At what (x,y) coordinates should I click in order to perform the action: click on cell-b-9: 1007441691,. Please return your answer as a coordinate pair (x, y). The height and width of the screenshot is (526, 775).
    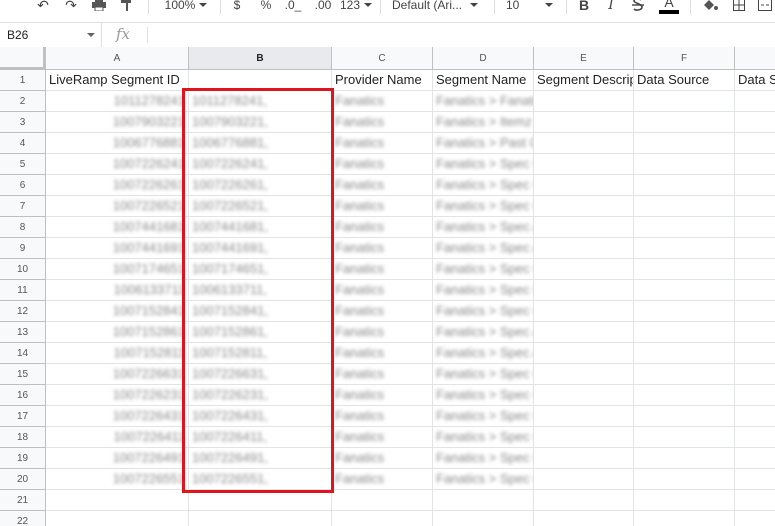
    Looking at the image, I should click on (260, 248).